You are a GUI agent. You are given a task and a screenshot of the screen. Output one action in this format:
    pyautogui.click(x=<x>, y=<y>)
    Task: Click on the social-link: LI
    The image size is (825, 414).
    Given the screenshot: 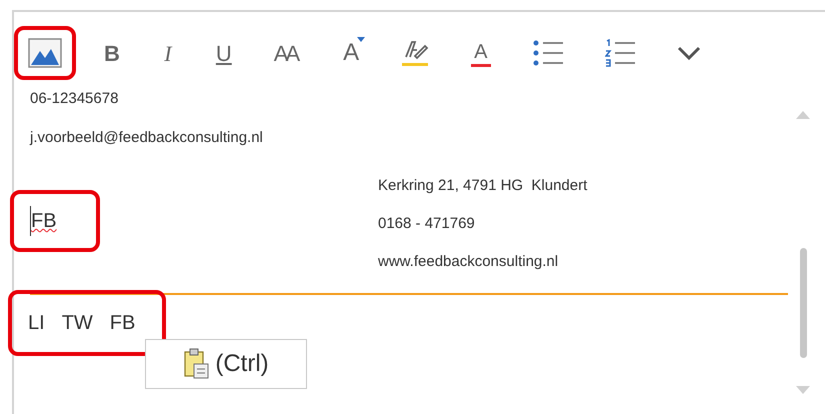 What is the action you would take?
    pyautogui.click(x=36, y=323)
    